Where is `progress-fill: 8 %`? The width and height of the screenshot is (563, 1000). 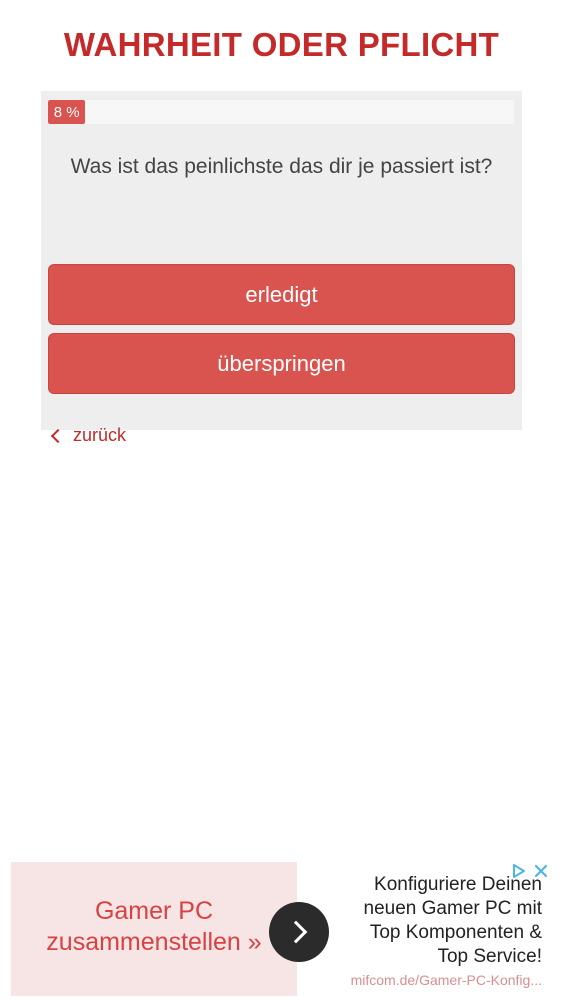
progress-fill: 8 % is located at coordinates (67, 112).